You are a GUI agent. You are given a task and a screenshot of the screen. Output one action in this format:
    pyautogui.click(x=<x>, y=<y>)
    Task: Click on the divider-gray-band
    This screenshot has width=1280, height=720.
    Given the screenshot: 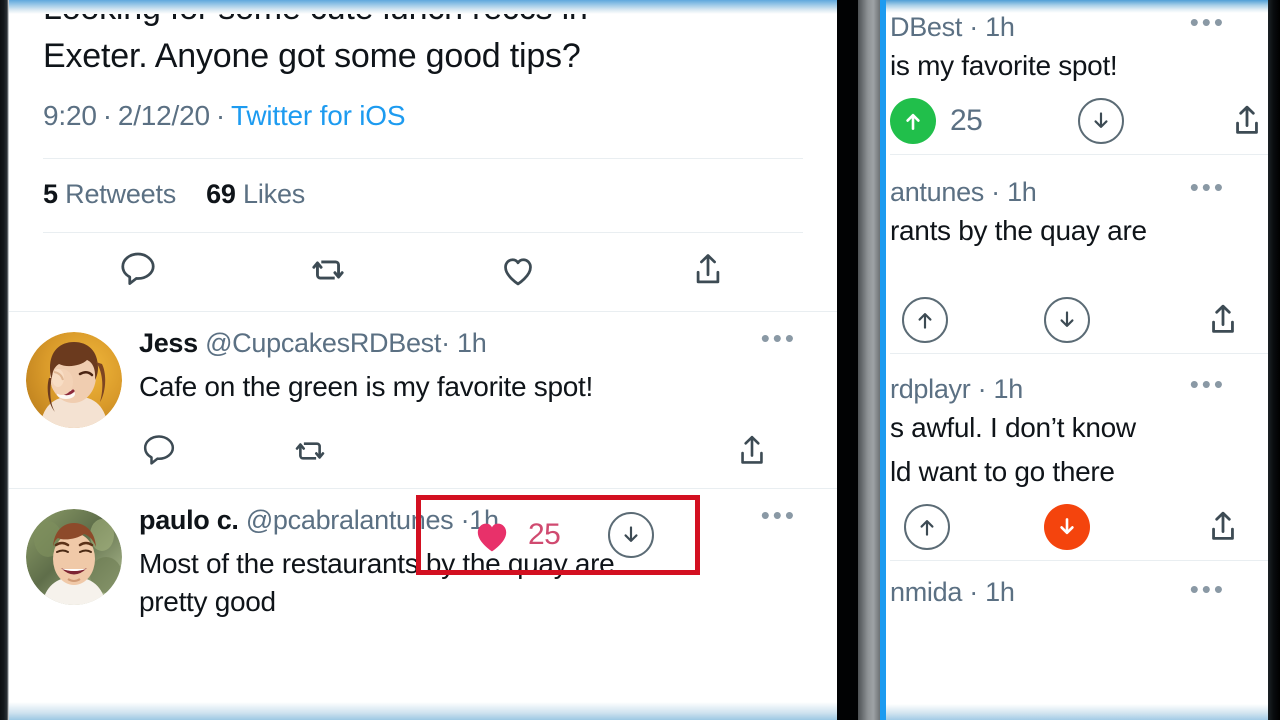 What is the action you would take?
    pyautogui.click(x=869, y=360)
    